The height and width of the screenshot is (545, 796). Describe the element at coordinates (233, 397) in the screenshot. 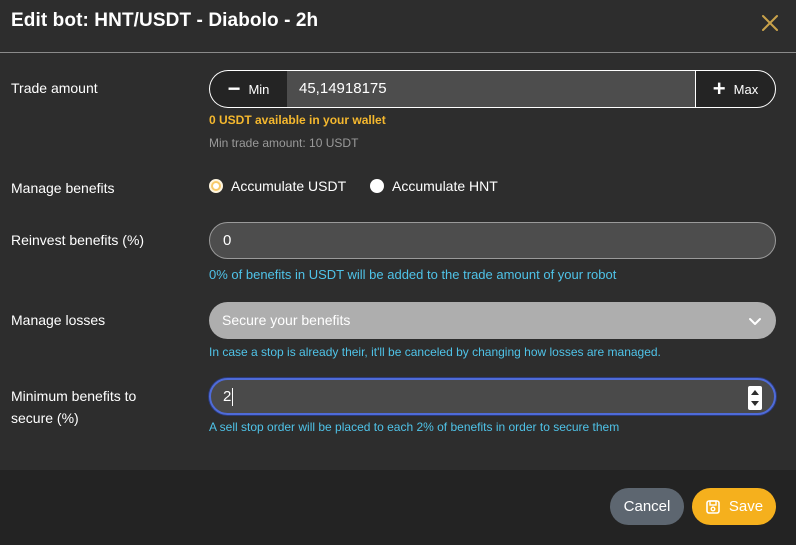

I see `text-caret` at that location.